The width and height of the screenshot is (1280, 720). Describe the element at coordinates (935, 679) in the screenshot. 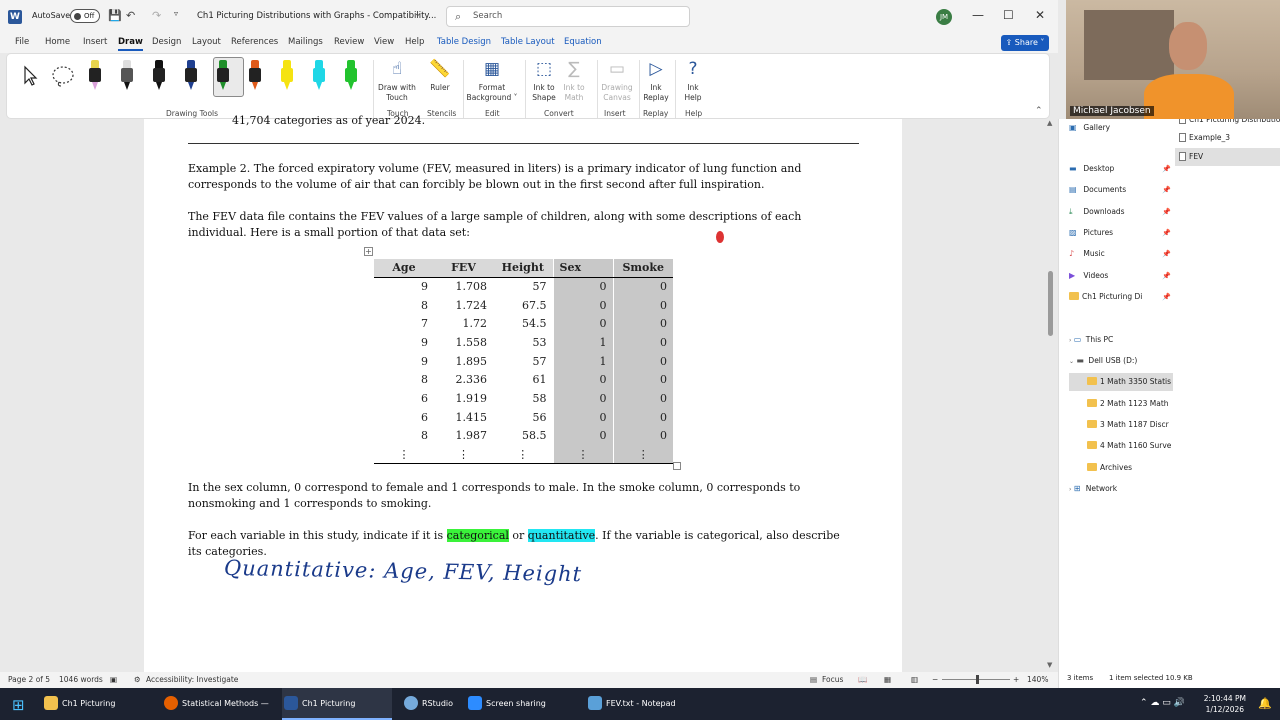

I see `zoom-out-icon: −` at that location.